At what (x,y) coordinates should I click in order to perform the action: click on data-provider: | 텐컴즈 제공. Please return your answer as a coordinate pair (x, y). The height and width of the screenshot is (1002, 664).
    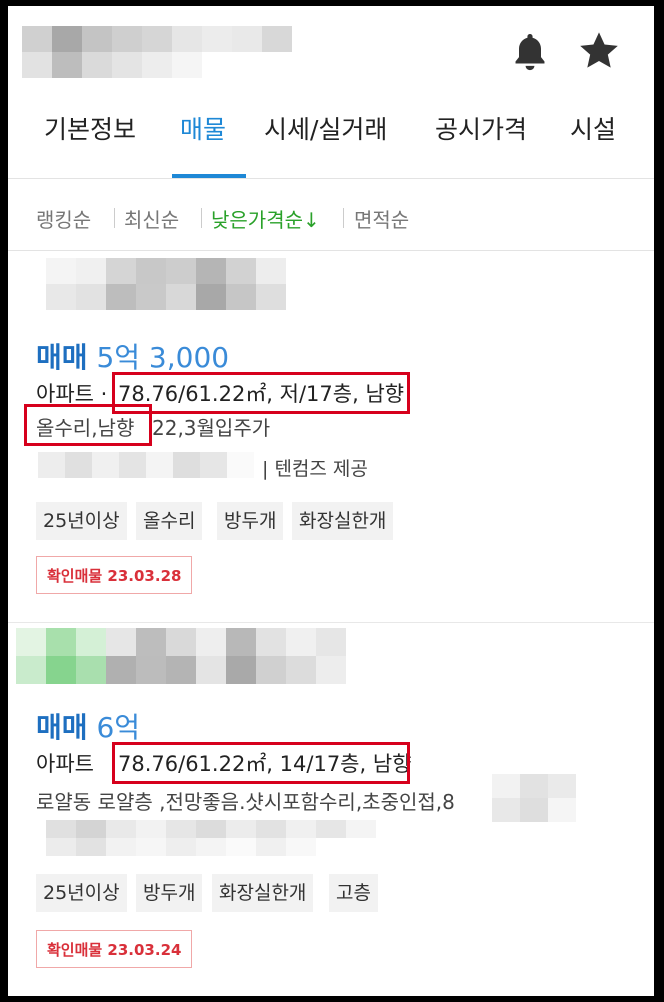
    Looking at the image, I should click on (315, 469).